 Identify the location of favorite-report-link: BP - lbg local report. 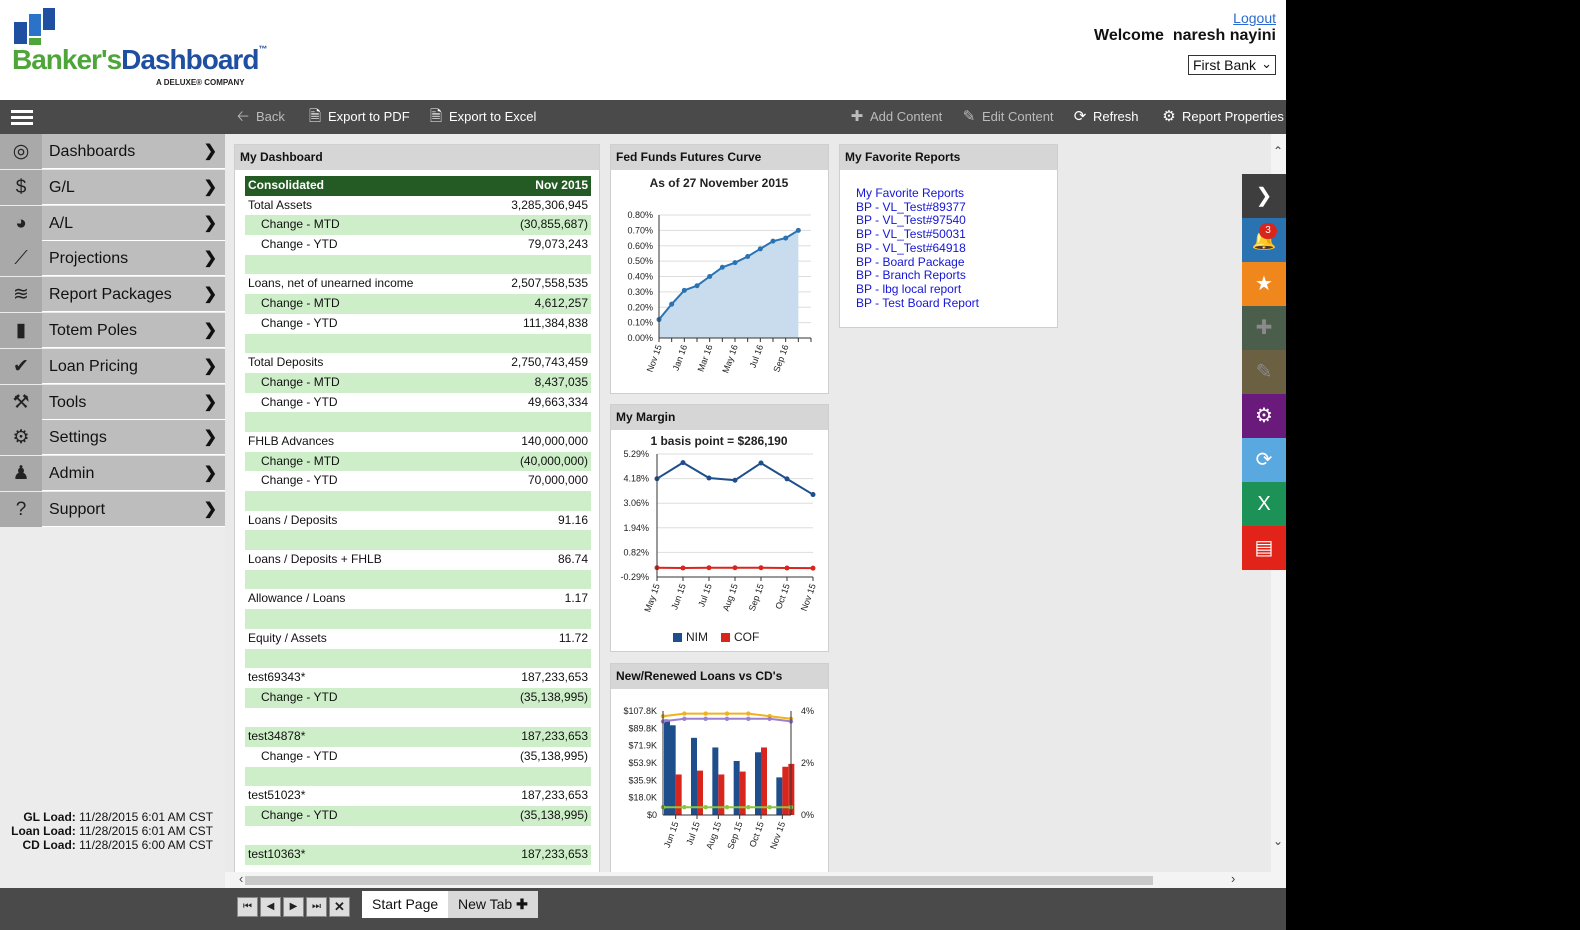
(917, 289).